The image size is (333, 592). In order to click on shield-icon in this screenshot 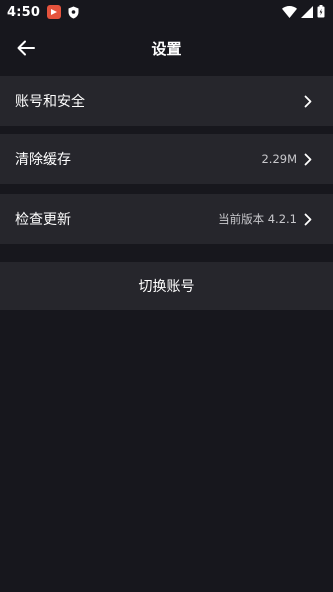, I will do `click(73, 12)`.